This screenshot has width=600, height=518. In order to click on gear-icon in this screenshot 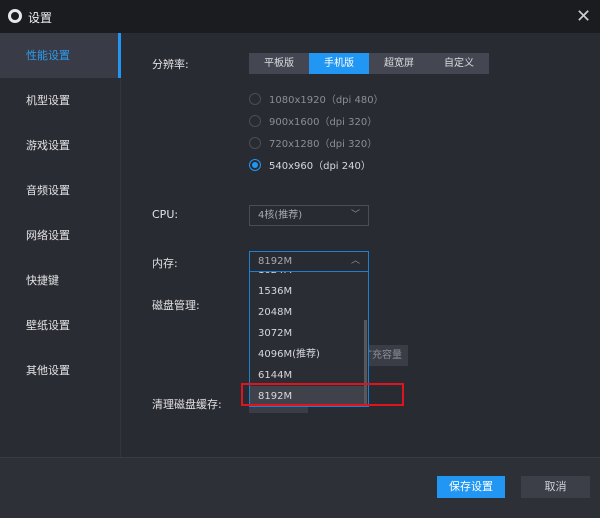, I will do `click(15, 16)`.